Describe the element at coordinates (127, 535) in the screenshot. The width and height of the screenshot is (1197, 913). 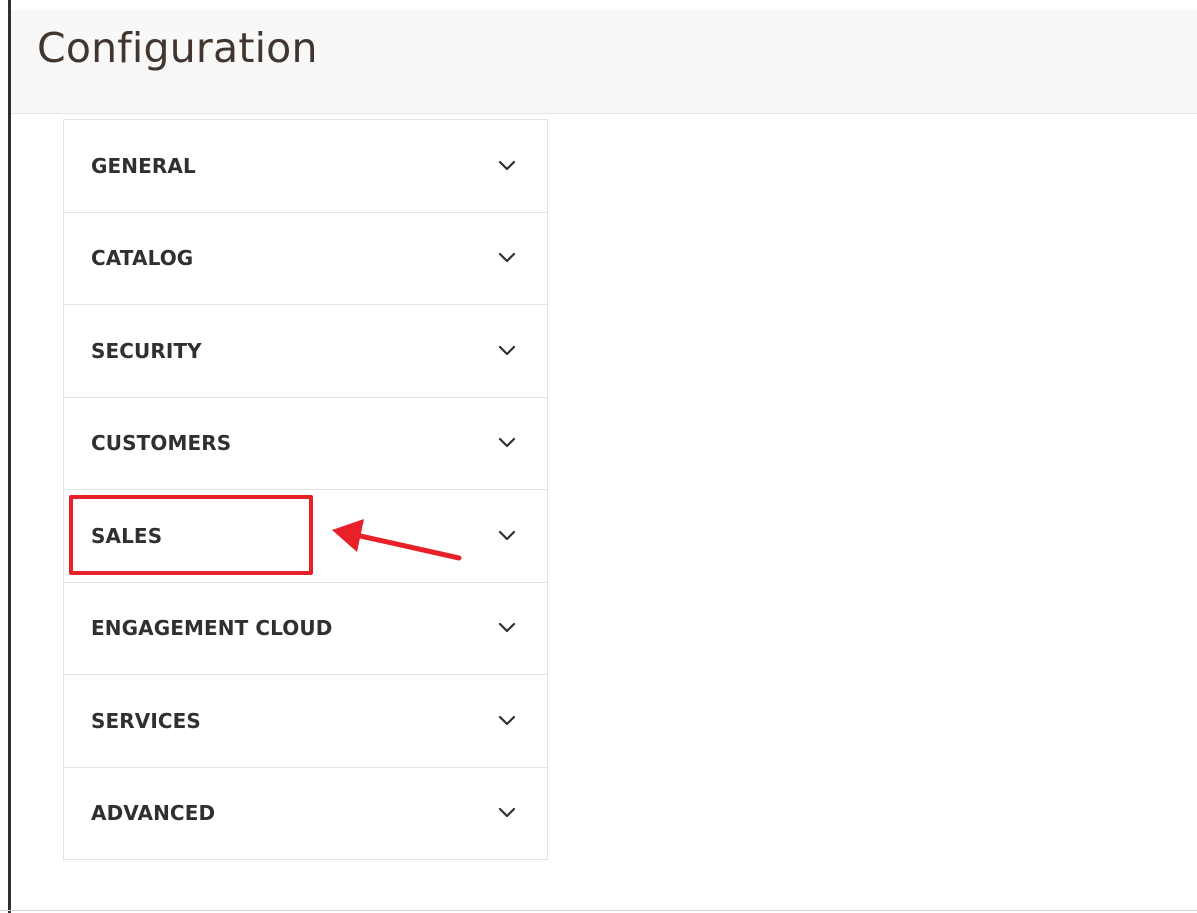
I see `nav-item-label: SALES` at that location.